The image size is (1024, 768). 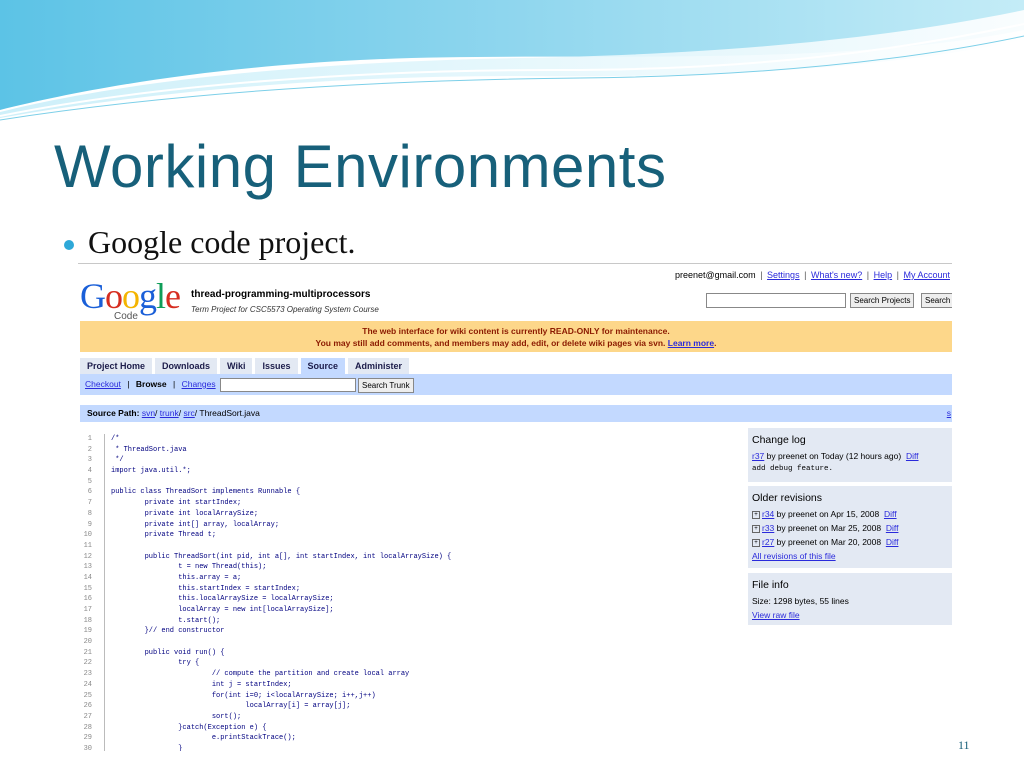 I want to click on project-name: thread-programming-multiprocessors, so click(x=280, y=294).